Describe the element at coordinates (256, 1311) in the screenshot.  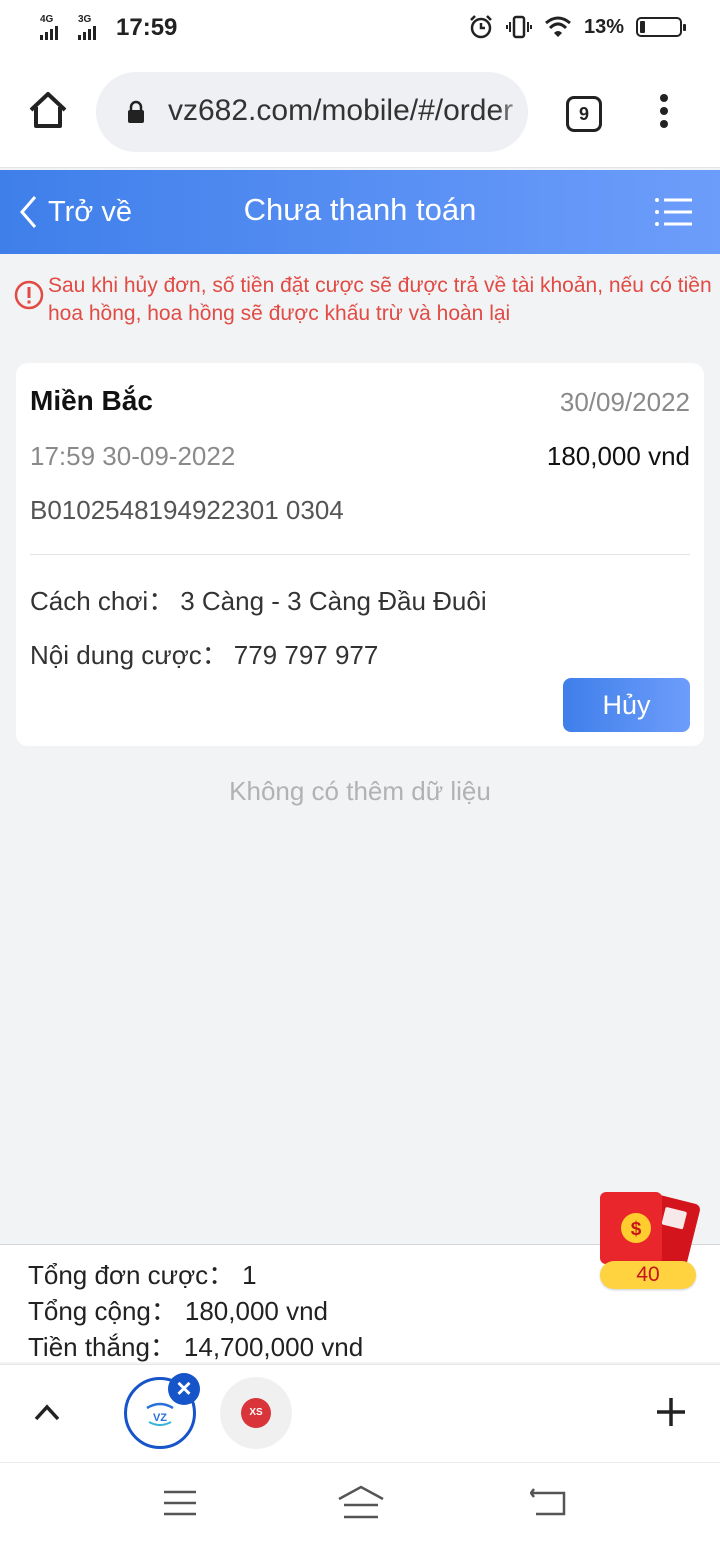
I see `total-amount-value: 180,000 vnd` at that location.